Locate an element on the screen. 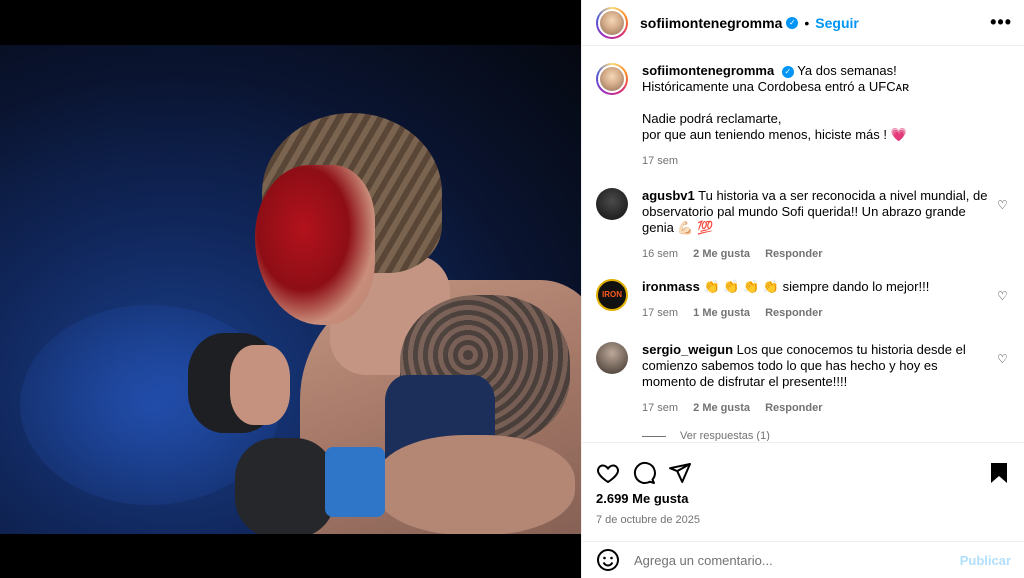 The width and height of the screenshot is (1024, 578). more-options-icon: ••• is located at coordinates (1001, 22).